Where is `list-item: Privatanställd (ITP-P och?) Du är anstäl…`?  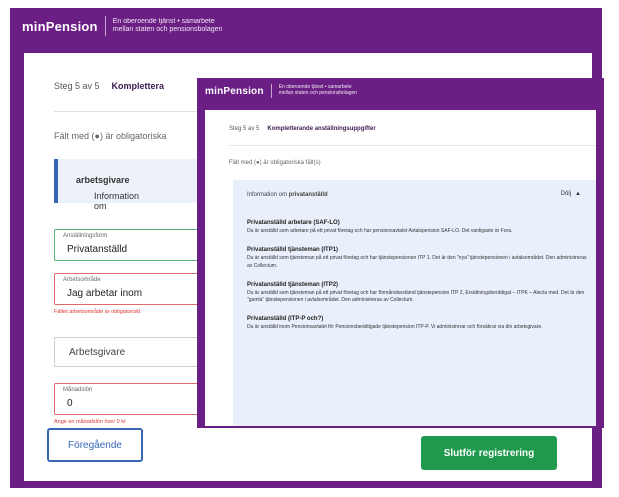 list-item: Privatanställd (ITP-P och?) Du är anstäl… is located at coordinates (417, 323).